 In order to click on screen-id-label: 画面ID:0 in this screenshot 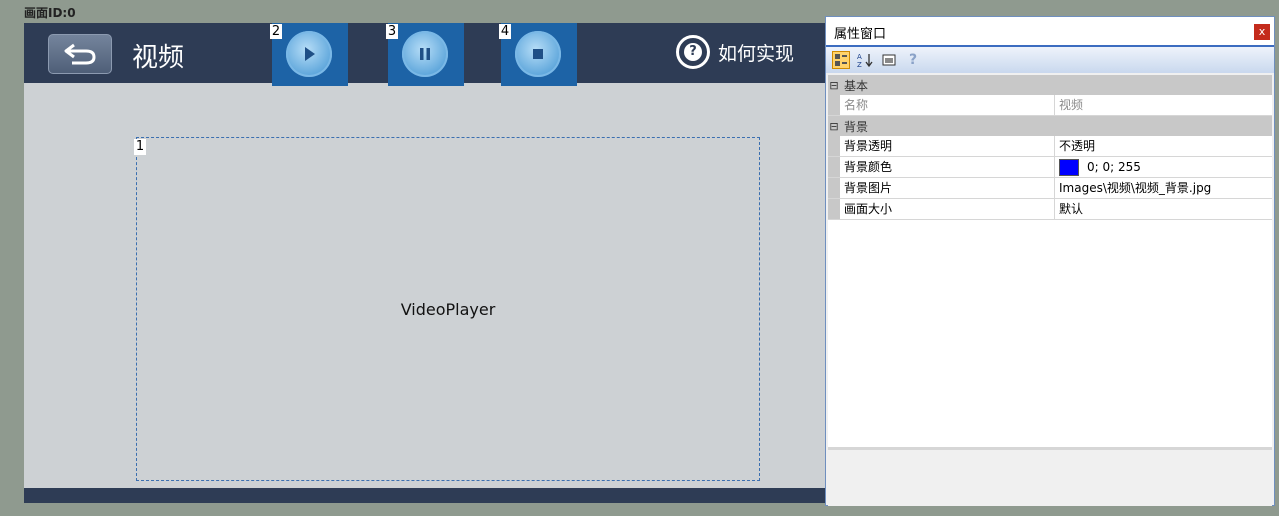, I will do `click(50, 13)`.